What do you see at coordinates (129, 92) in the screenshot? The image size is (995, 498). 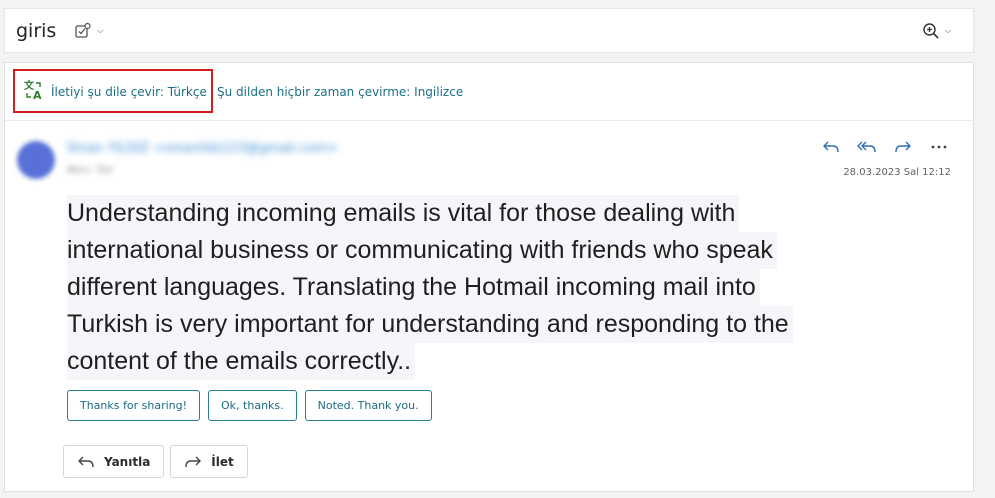 I see `translate-to-turkish-link: İletiyi şu dile çevir: Türkçe` at bounding box center [129, 92].